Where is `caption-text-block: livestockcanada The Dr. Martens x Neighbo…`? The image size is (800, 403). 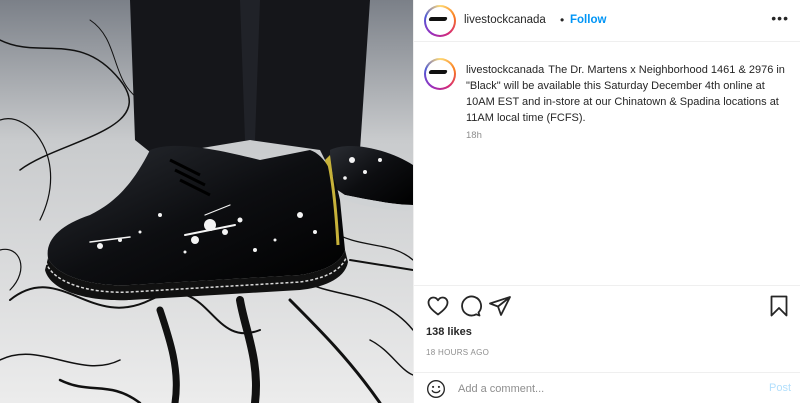
caption-text-block: livestockcanada The Dr. Martens x Neighbo… is located at coordinates (627, 94).